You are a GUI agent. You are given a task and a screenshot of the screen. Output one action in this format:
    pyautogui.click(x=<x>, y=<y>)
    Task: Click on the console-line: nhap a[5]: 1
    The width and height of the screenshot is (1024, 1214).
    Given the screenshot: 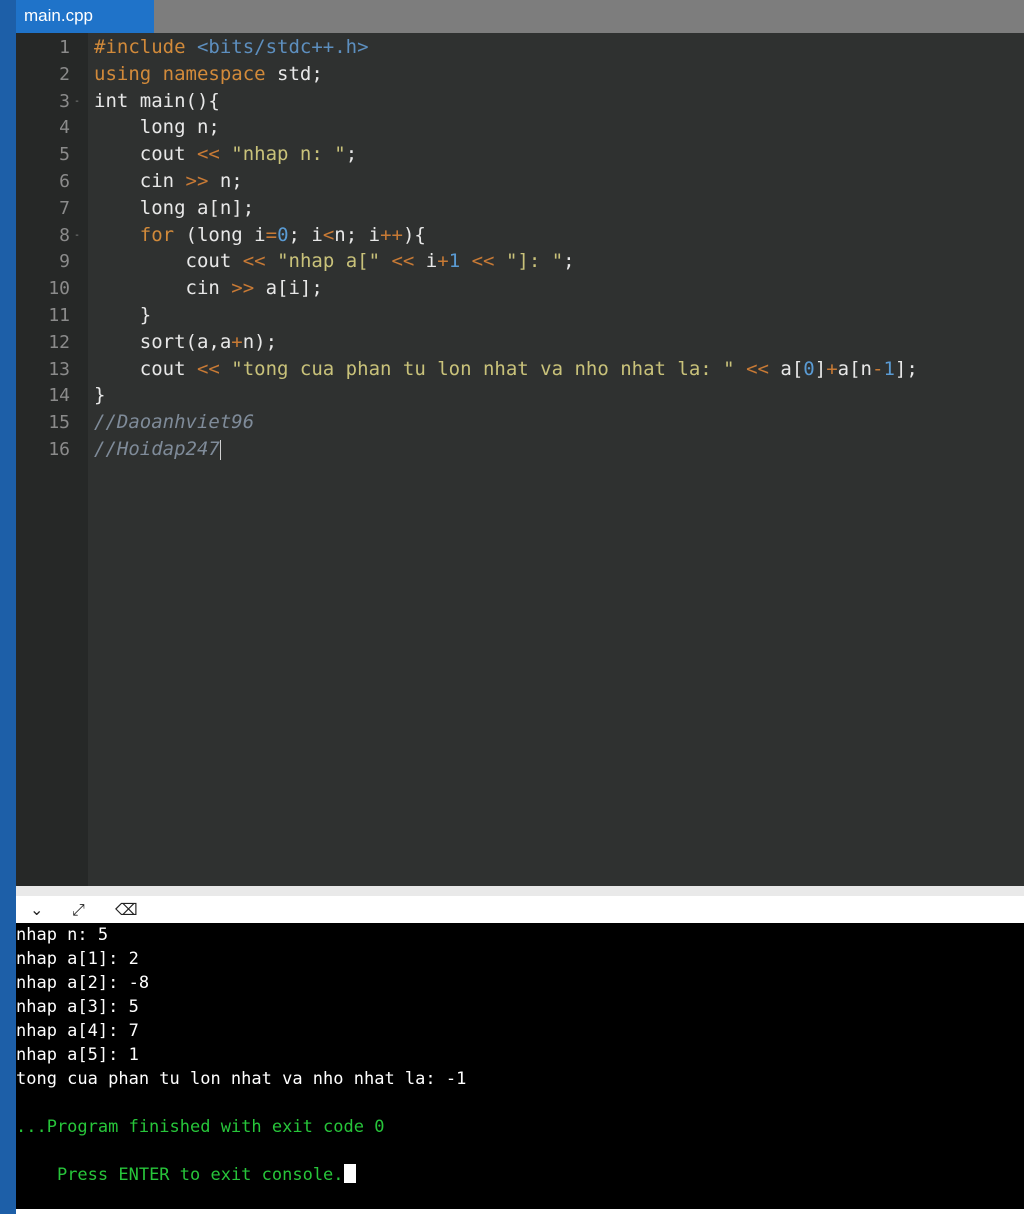 What is the action you would take?
    pyautogui.click(x=77, y=1055)
    